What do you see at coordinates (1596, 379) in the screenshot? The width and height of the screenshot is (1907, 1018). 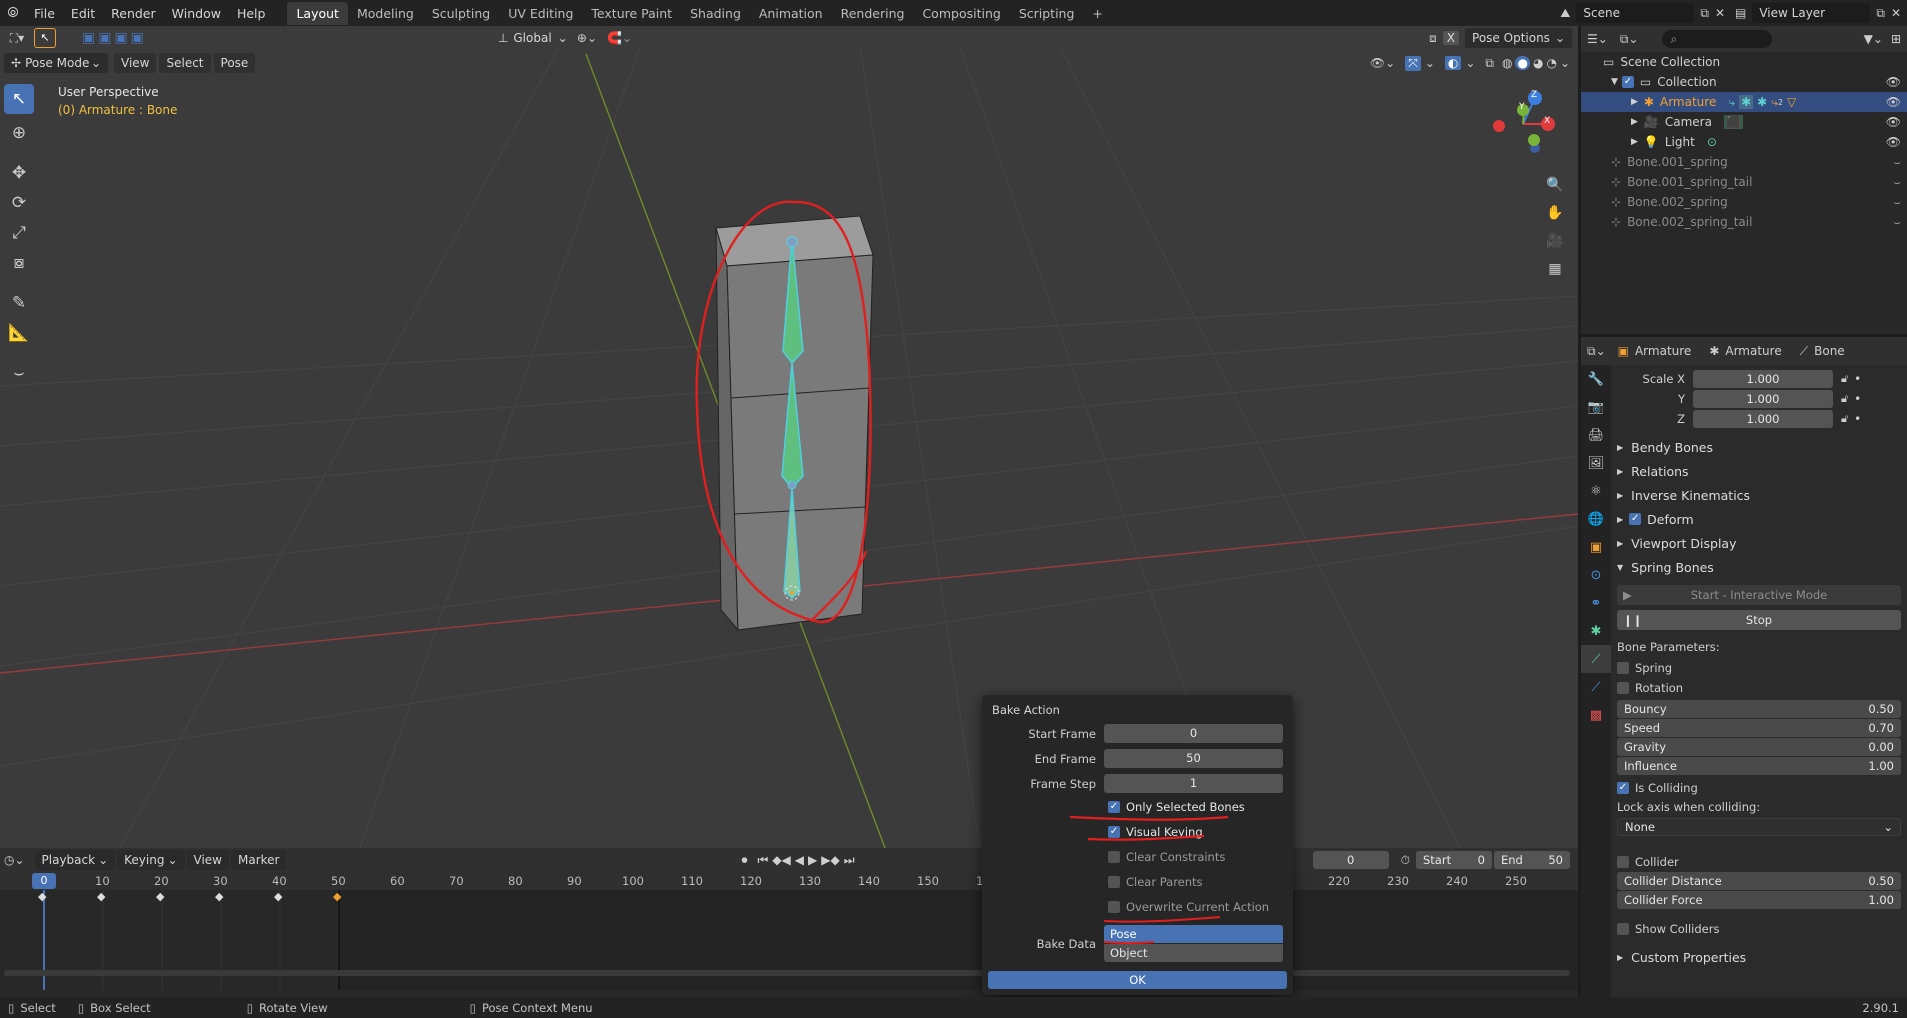 I see `tool-tab-icon: 🔧` at bounding box center [1596, 379].